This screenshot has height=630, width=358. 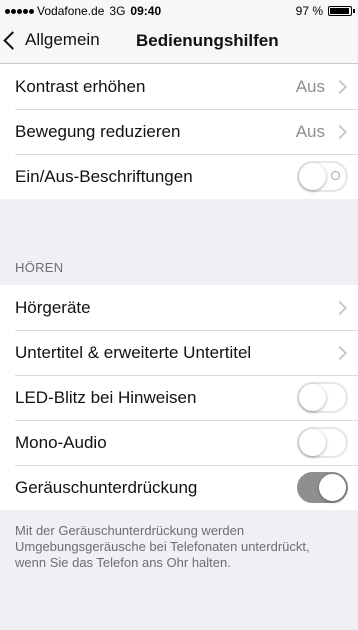 I want to click on toggle-ein-aus-beschriftungen, so click(x=322, y=176).